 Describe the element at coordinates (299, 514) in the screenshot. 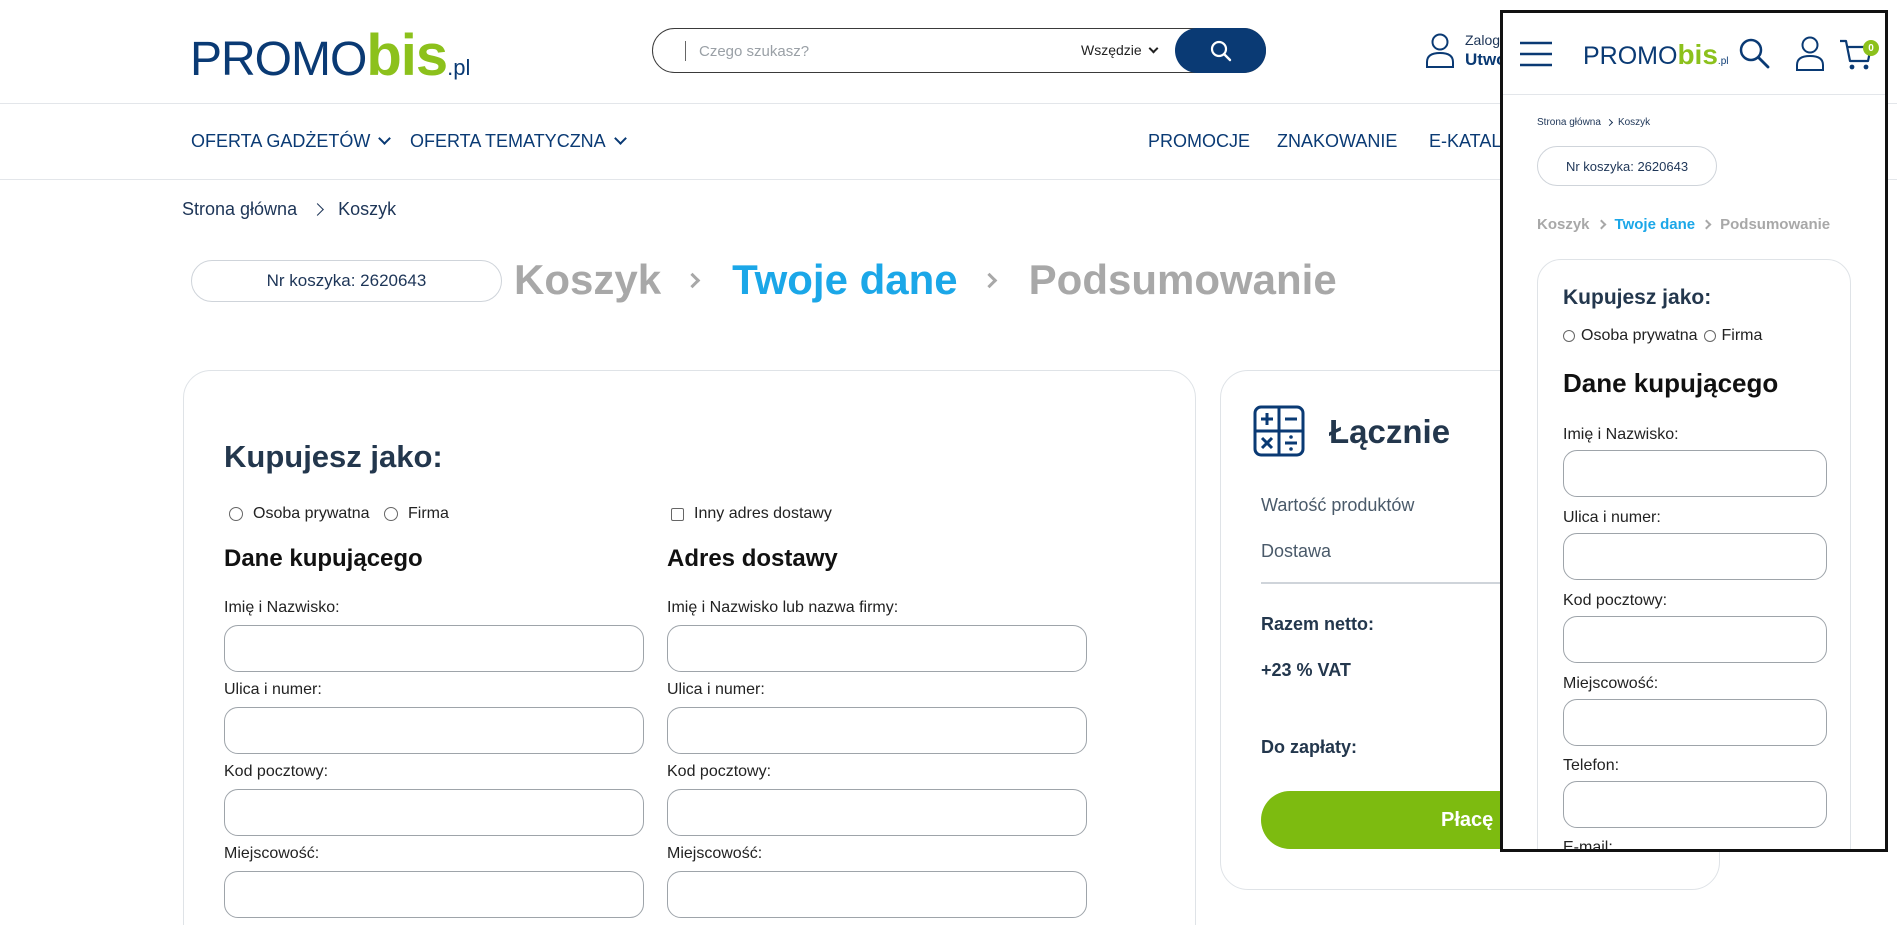

I see `buy-as-private-option: Osoba prywatna` at that location.